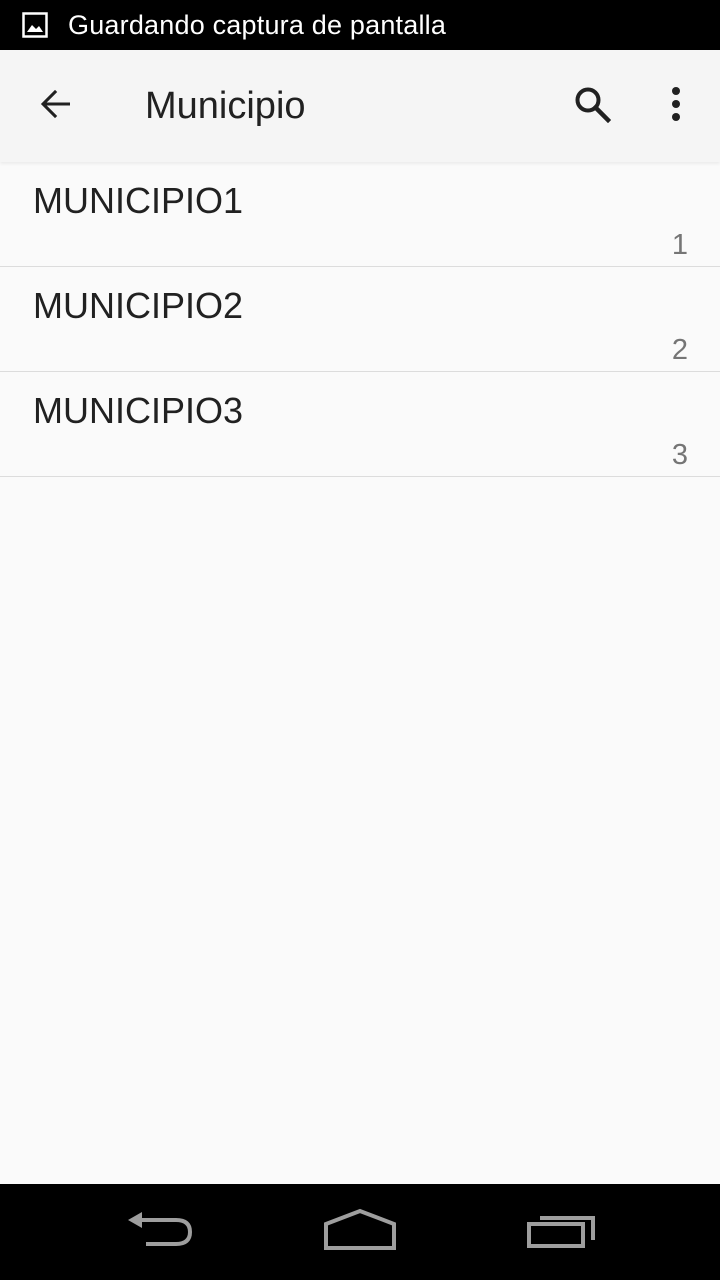 This screenshot has height=1280, width=720. Describe the element at coordinates (679, 455) in the screenshot. I see `list-item-code: 3` at that location.